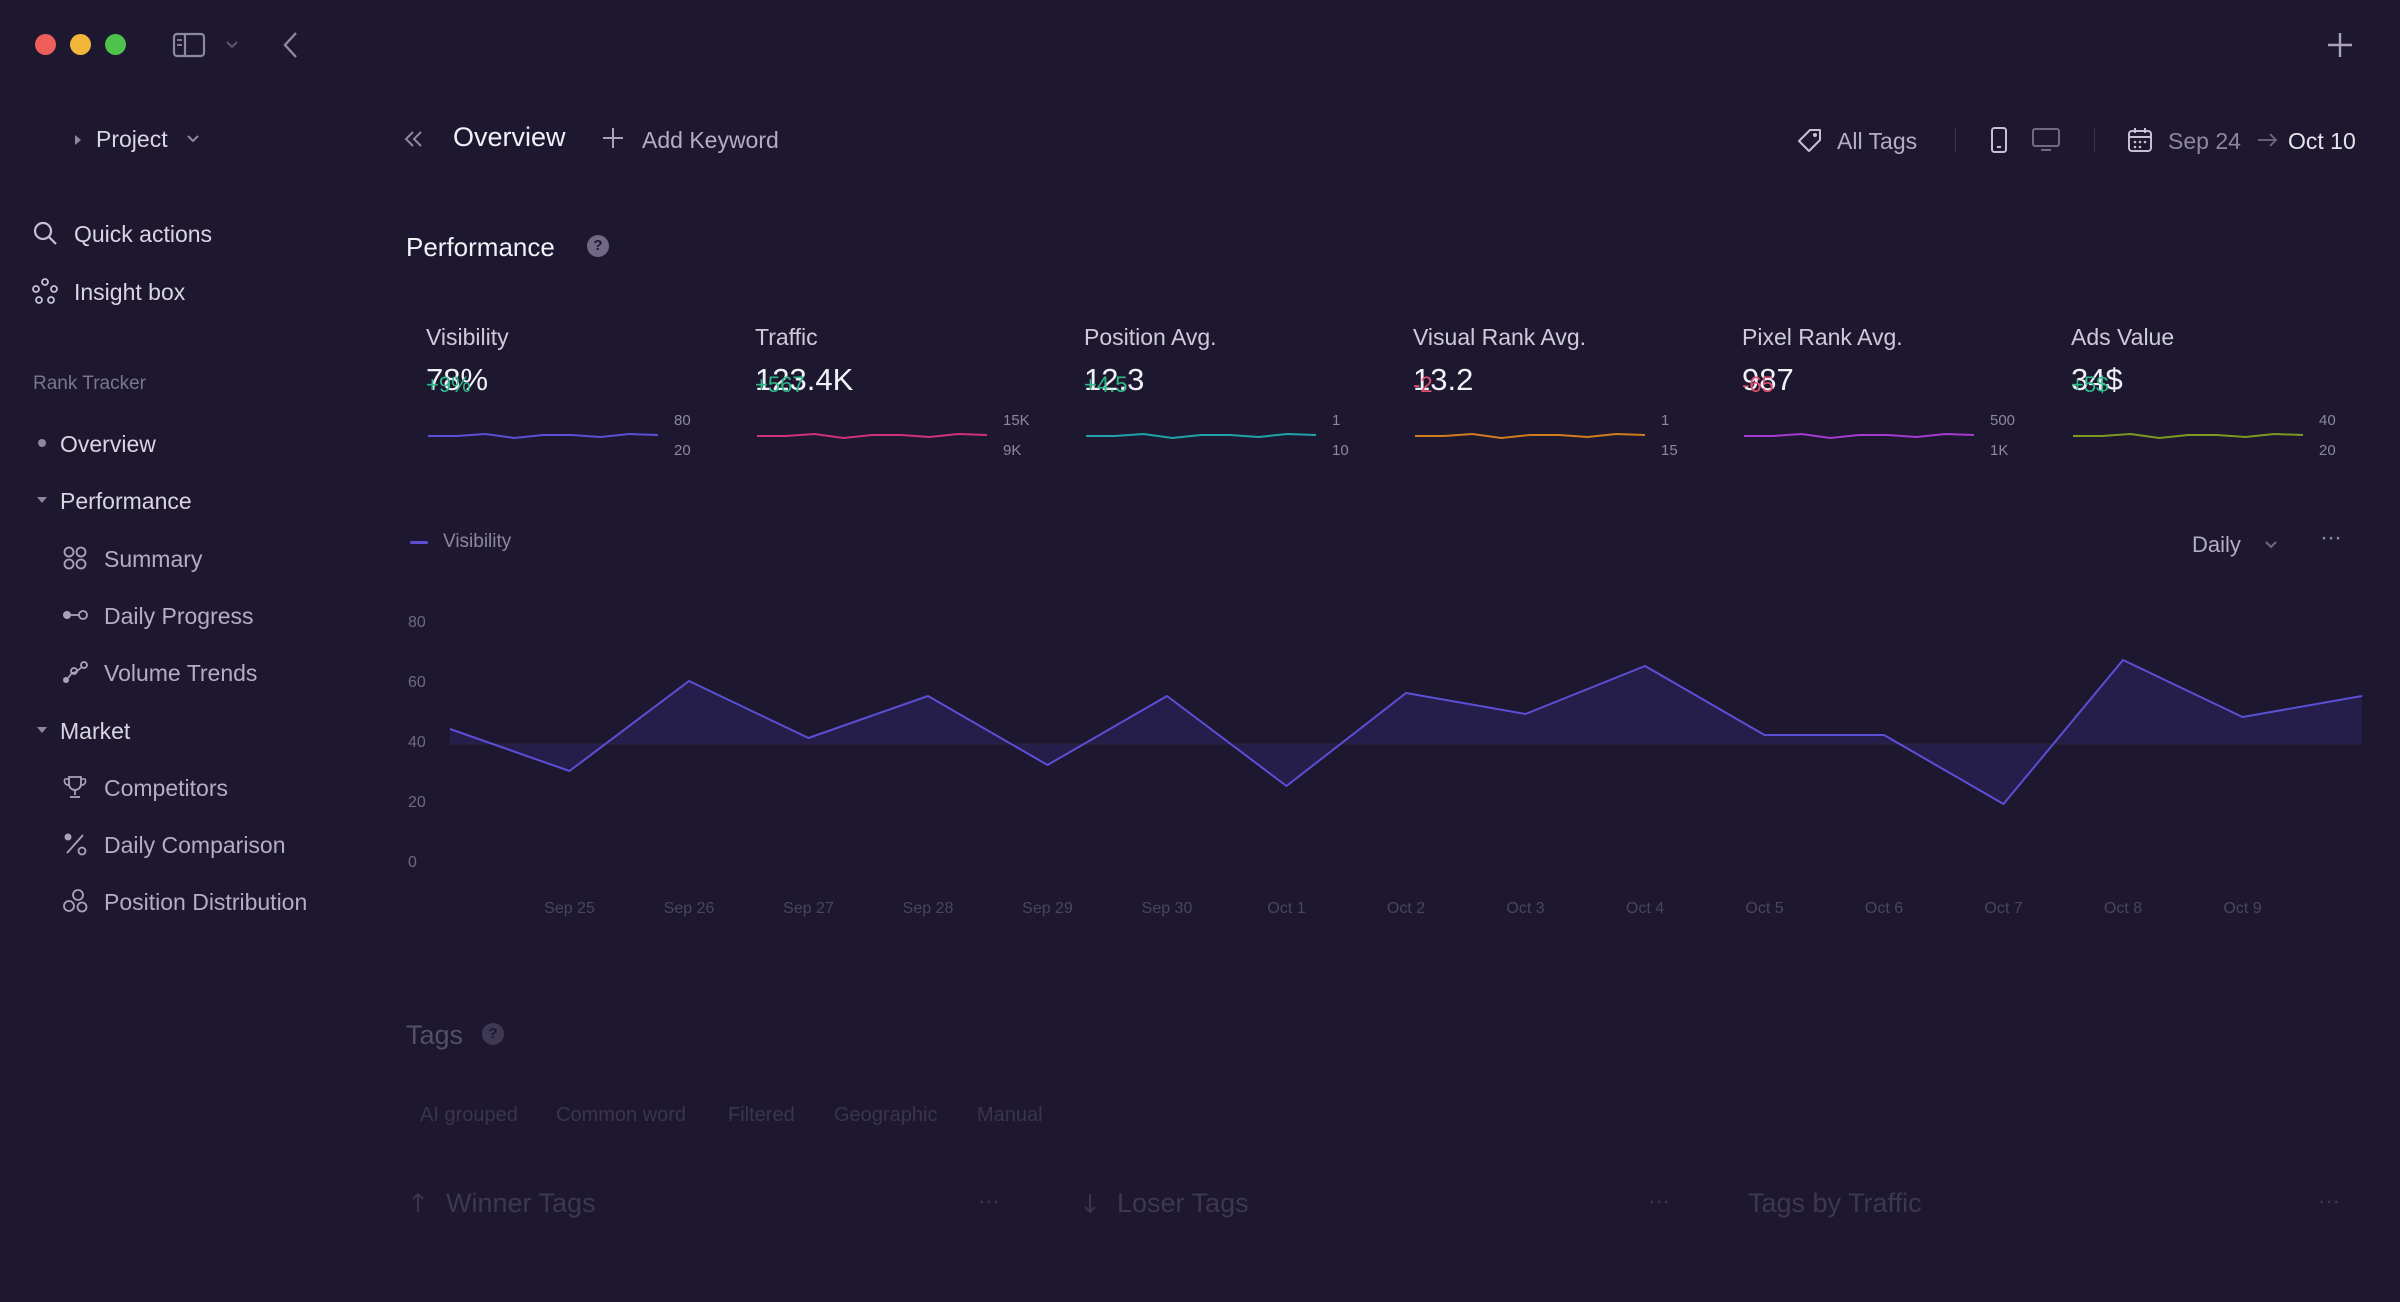 The width and height of the screenshot is (2400, 1302). What do you see at coordinates (1047, 908) in the screenshot?
I see `x-tick-label: Sep 29` at bounding box center [1047, 908].